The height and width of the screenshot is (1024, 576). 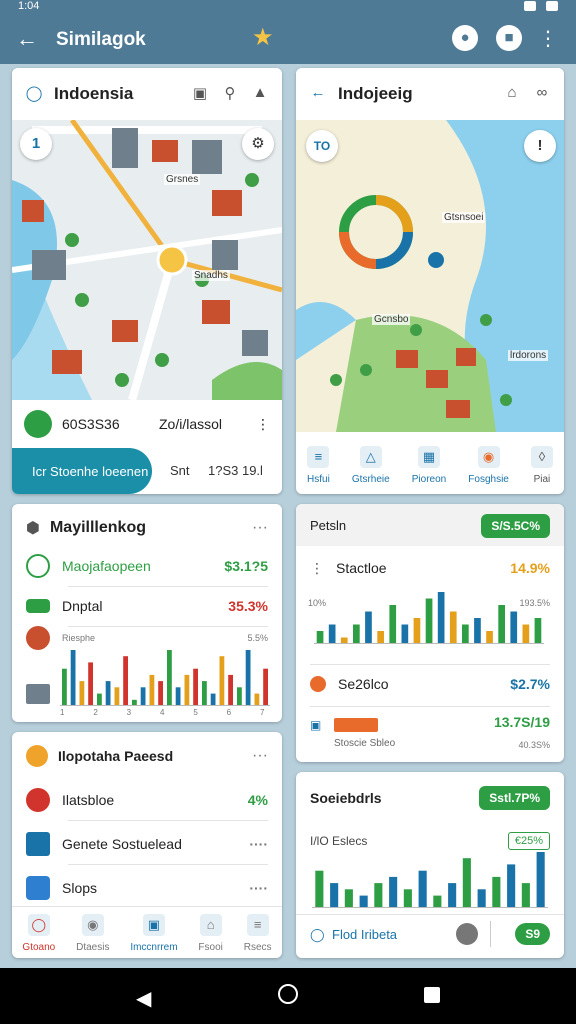 I want to click on chart-x-tick: 1, so click(x=62, y=712).